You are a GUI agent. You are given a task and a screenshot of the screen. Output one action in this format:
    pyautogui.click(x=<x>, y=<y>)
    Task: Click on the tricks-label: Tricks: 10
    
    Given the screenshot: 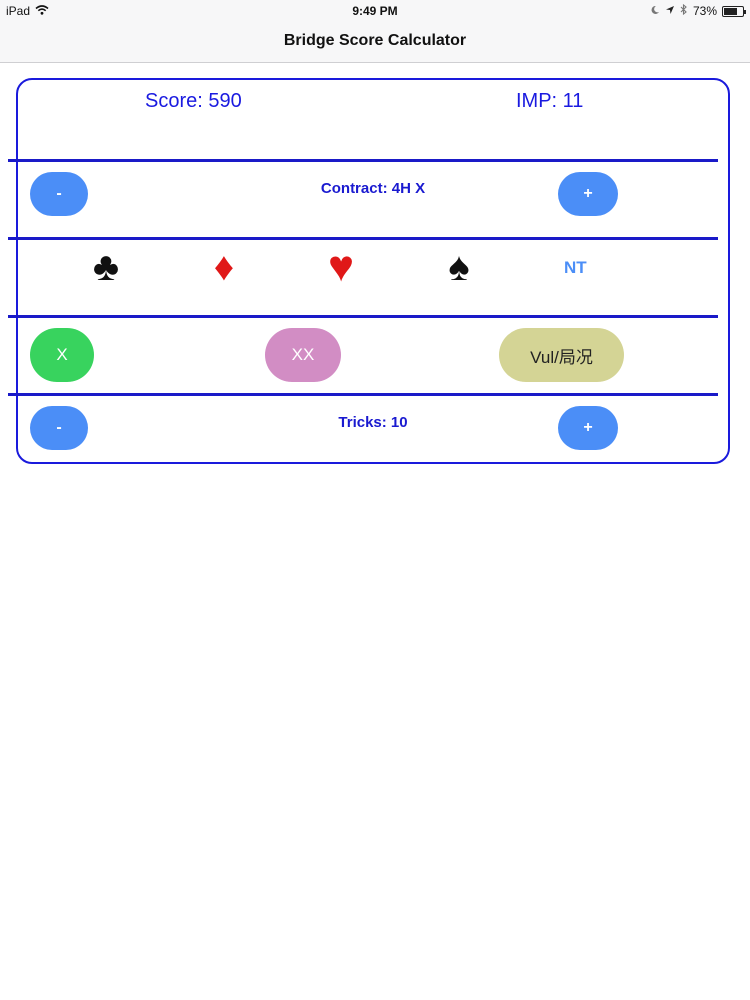 What is the action you would take?
    pyautogui.click(x=373, y=422)
    